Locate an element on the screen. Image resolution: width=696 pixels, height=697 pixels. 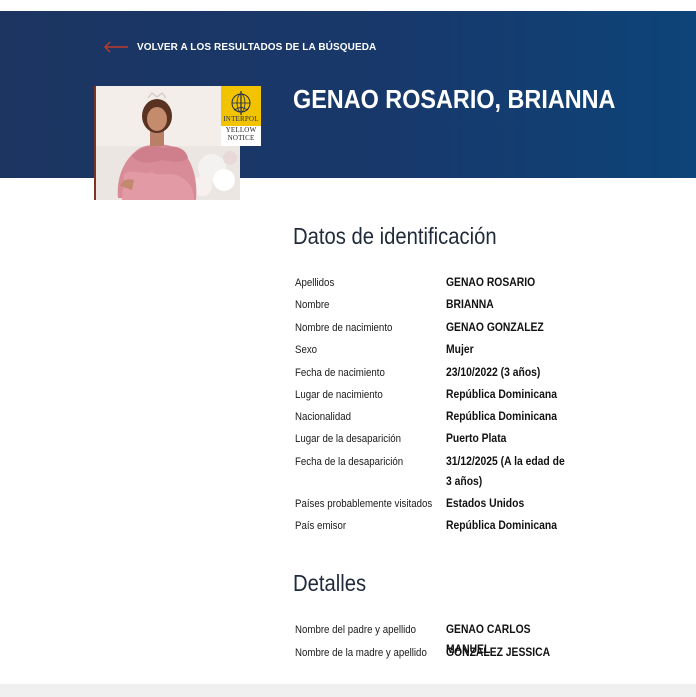
back-to-results-link: VOLVER A LOS RESULTADOS DE LA BÚSQUEDA is located at coordinates (239, 47).